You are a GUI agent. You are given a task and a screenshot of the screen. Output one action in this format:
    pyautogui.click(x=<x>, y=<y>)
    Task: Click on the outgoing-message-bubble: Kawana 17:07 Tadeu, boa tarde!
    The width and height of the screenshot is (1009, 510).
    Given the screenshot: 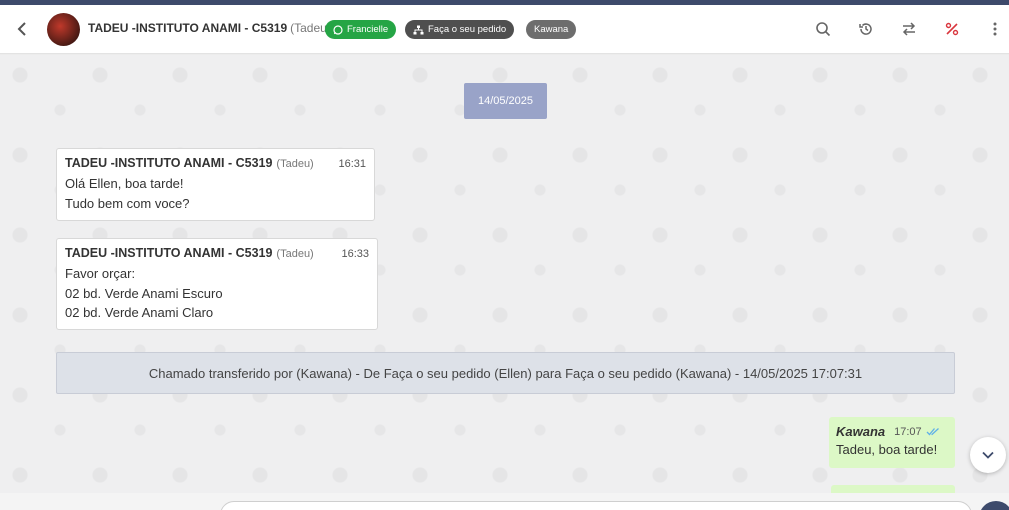 What is the action you would take?
    pyautogui.click(x=892, y=442)
    